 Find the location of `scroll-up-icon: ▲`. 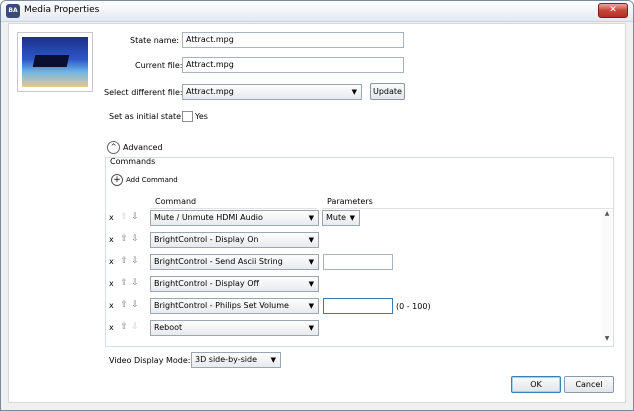

scroll-up-icon: ▲ is located at coordinates (607, 213).